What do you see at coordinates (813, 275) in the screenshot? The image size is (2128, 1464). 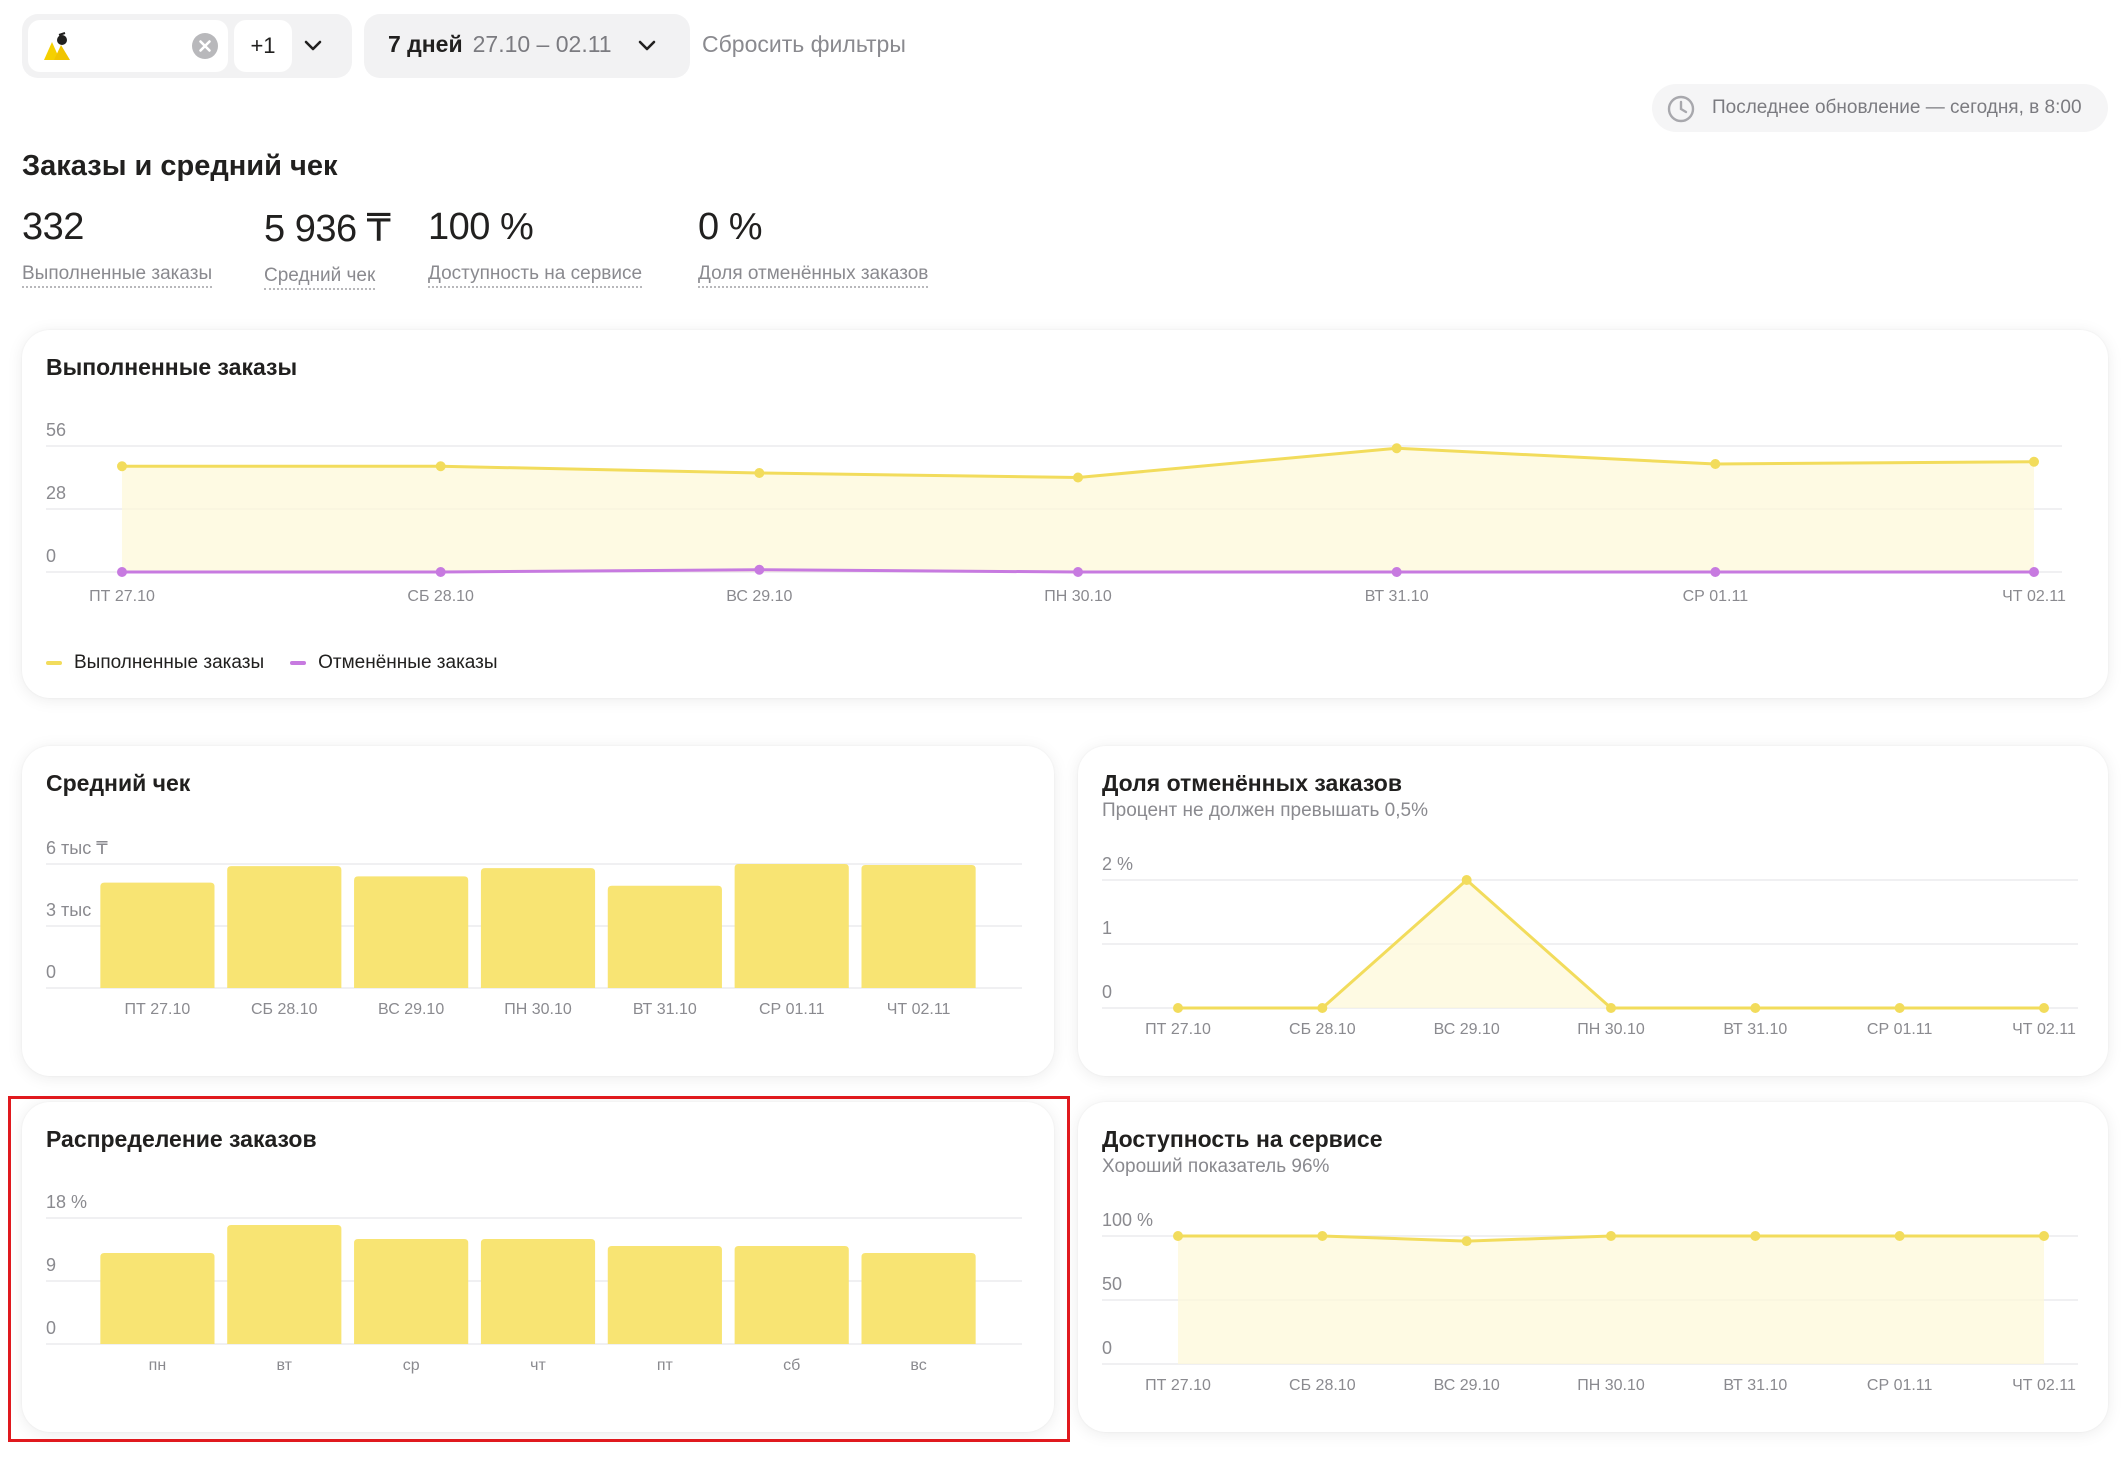 I see `kpi-label: Доля отменённых заказов` at bounding box center [813, 275].